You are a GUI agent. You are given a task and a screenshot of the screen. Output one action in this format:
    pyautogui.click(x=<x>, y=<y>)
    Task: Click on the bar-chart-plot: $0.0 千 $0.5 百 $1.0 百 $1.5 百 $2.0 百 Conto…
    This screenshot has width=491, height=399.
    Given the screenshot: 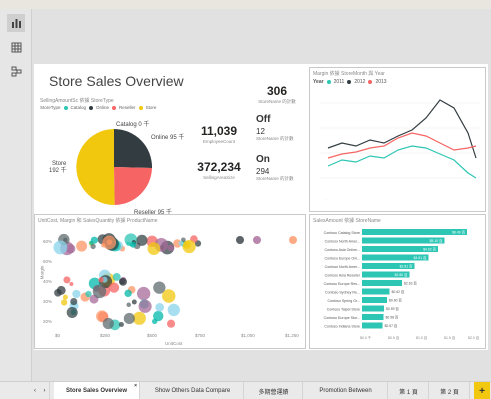 What is the action you would take?
    pyautogui.click(x=402, y=284)
    